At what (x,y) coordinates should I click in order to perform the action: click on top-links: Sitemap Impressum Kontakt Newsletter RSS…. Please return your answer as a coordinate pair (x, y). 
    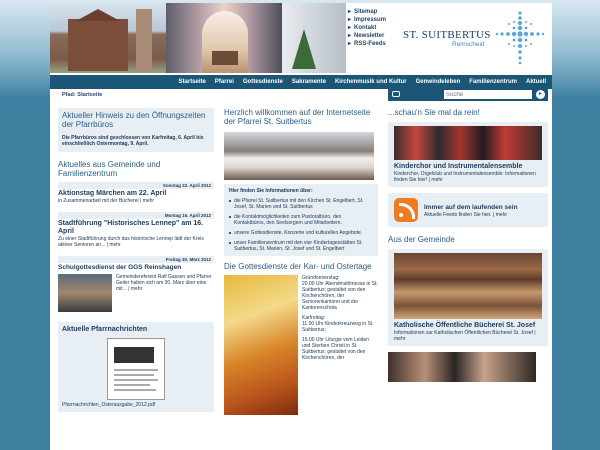
    Looking at the image, I should click on (367, 28).